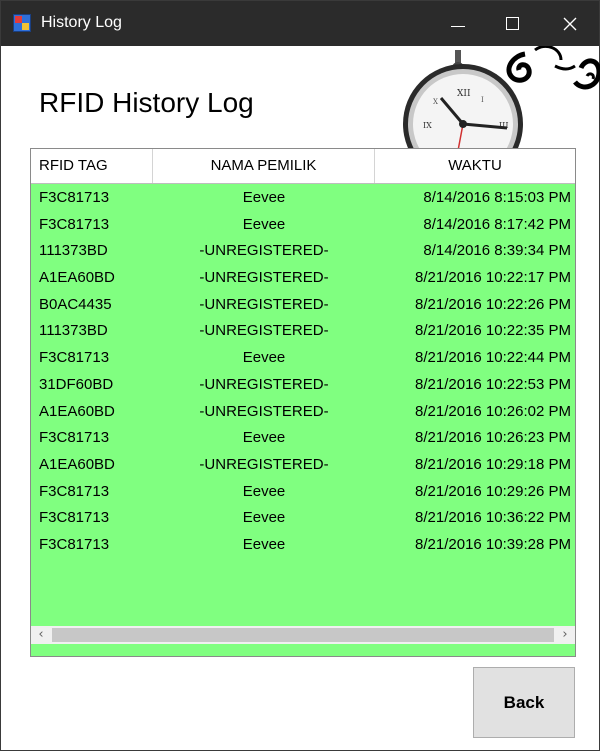 This screenshot has width=600, height=751. What do you see at coordinates (493, 358) in the screenshot?
I see `timestamp-cell: 8/21/2016 10:22:44 PM` at bounding box center [493, 358].